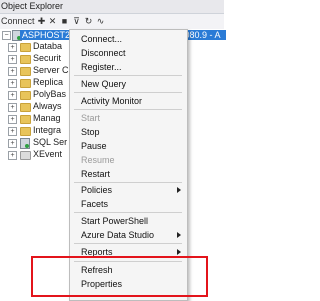 This screenshot has width=320, height=301. I want to click on menu-item-azure-data-studio: Azure Data Studio, so click(117, 235).